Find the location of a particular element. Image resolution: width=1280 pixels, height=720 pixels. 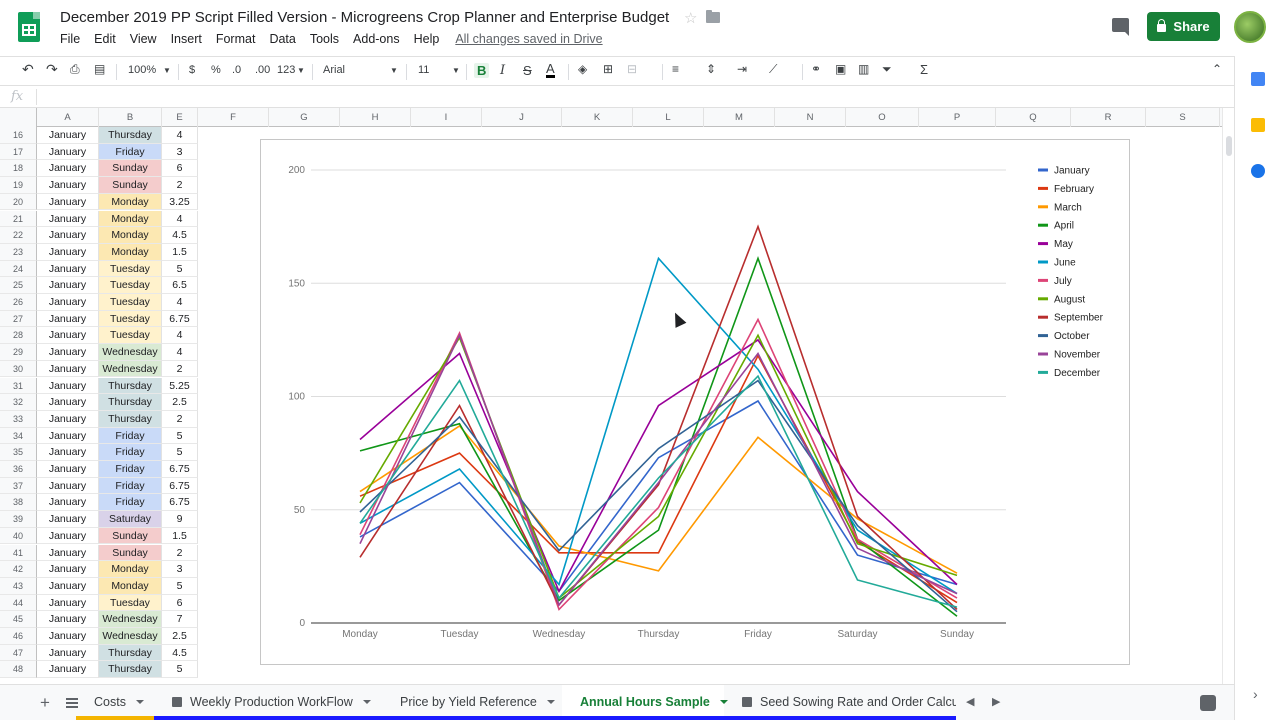

borders-icon: ⊞ is located at coordinates (608, 69).